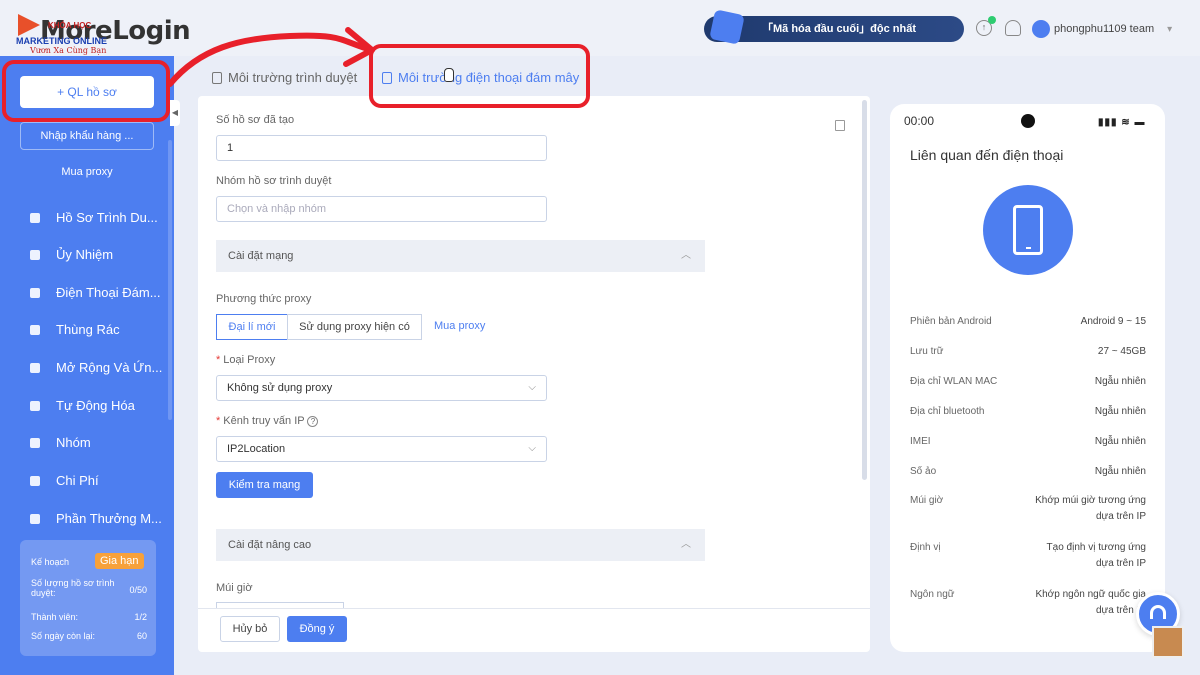 This screenshot has height=675, width=1200. What do you see at coordinates (95, 405) in the screenshot?
I see `sidebar-item-label: Tự Động Hóa` at bounding box center [95, 405].